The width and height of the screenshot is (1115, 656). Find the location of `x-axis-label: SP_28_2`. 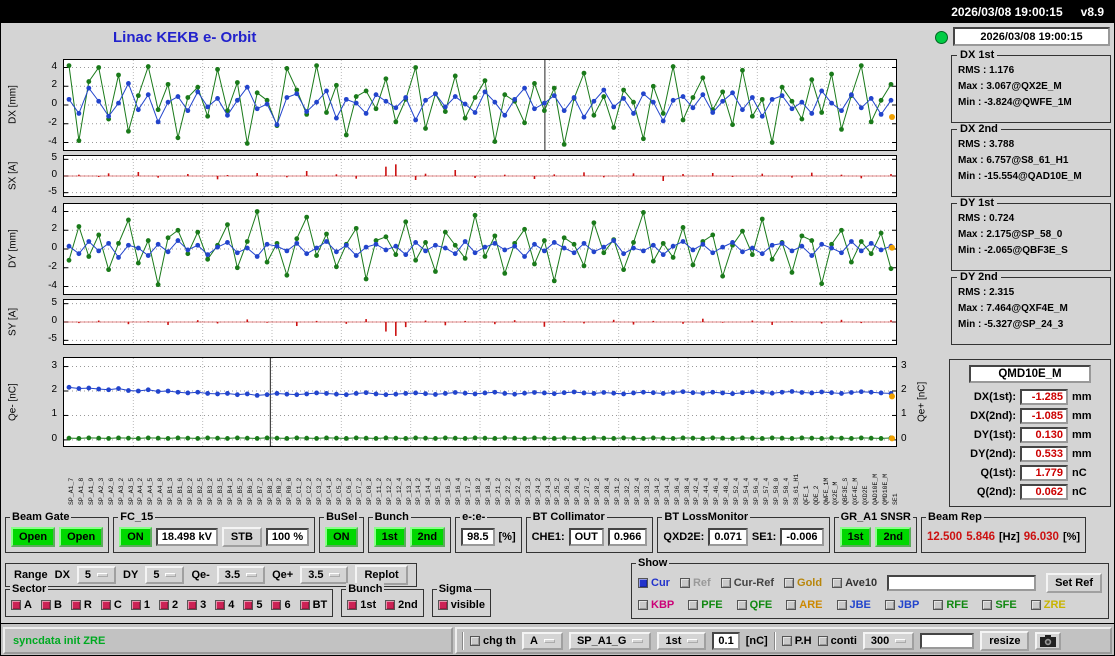

x-axis-label: SP_28_2 is located at coordinates (598, 491).